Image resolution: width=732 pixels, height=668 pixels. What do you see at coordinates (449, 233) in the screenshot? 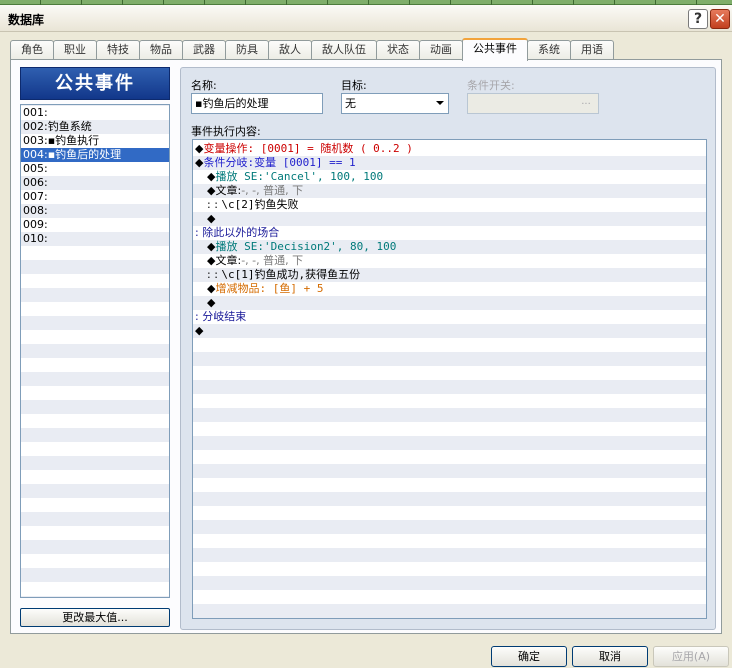
I see `command-line: : 除此以外的场合` at bounding box center [449, 233].